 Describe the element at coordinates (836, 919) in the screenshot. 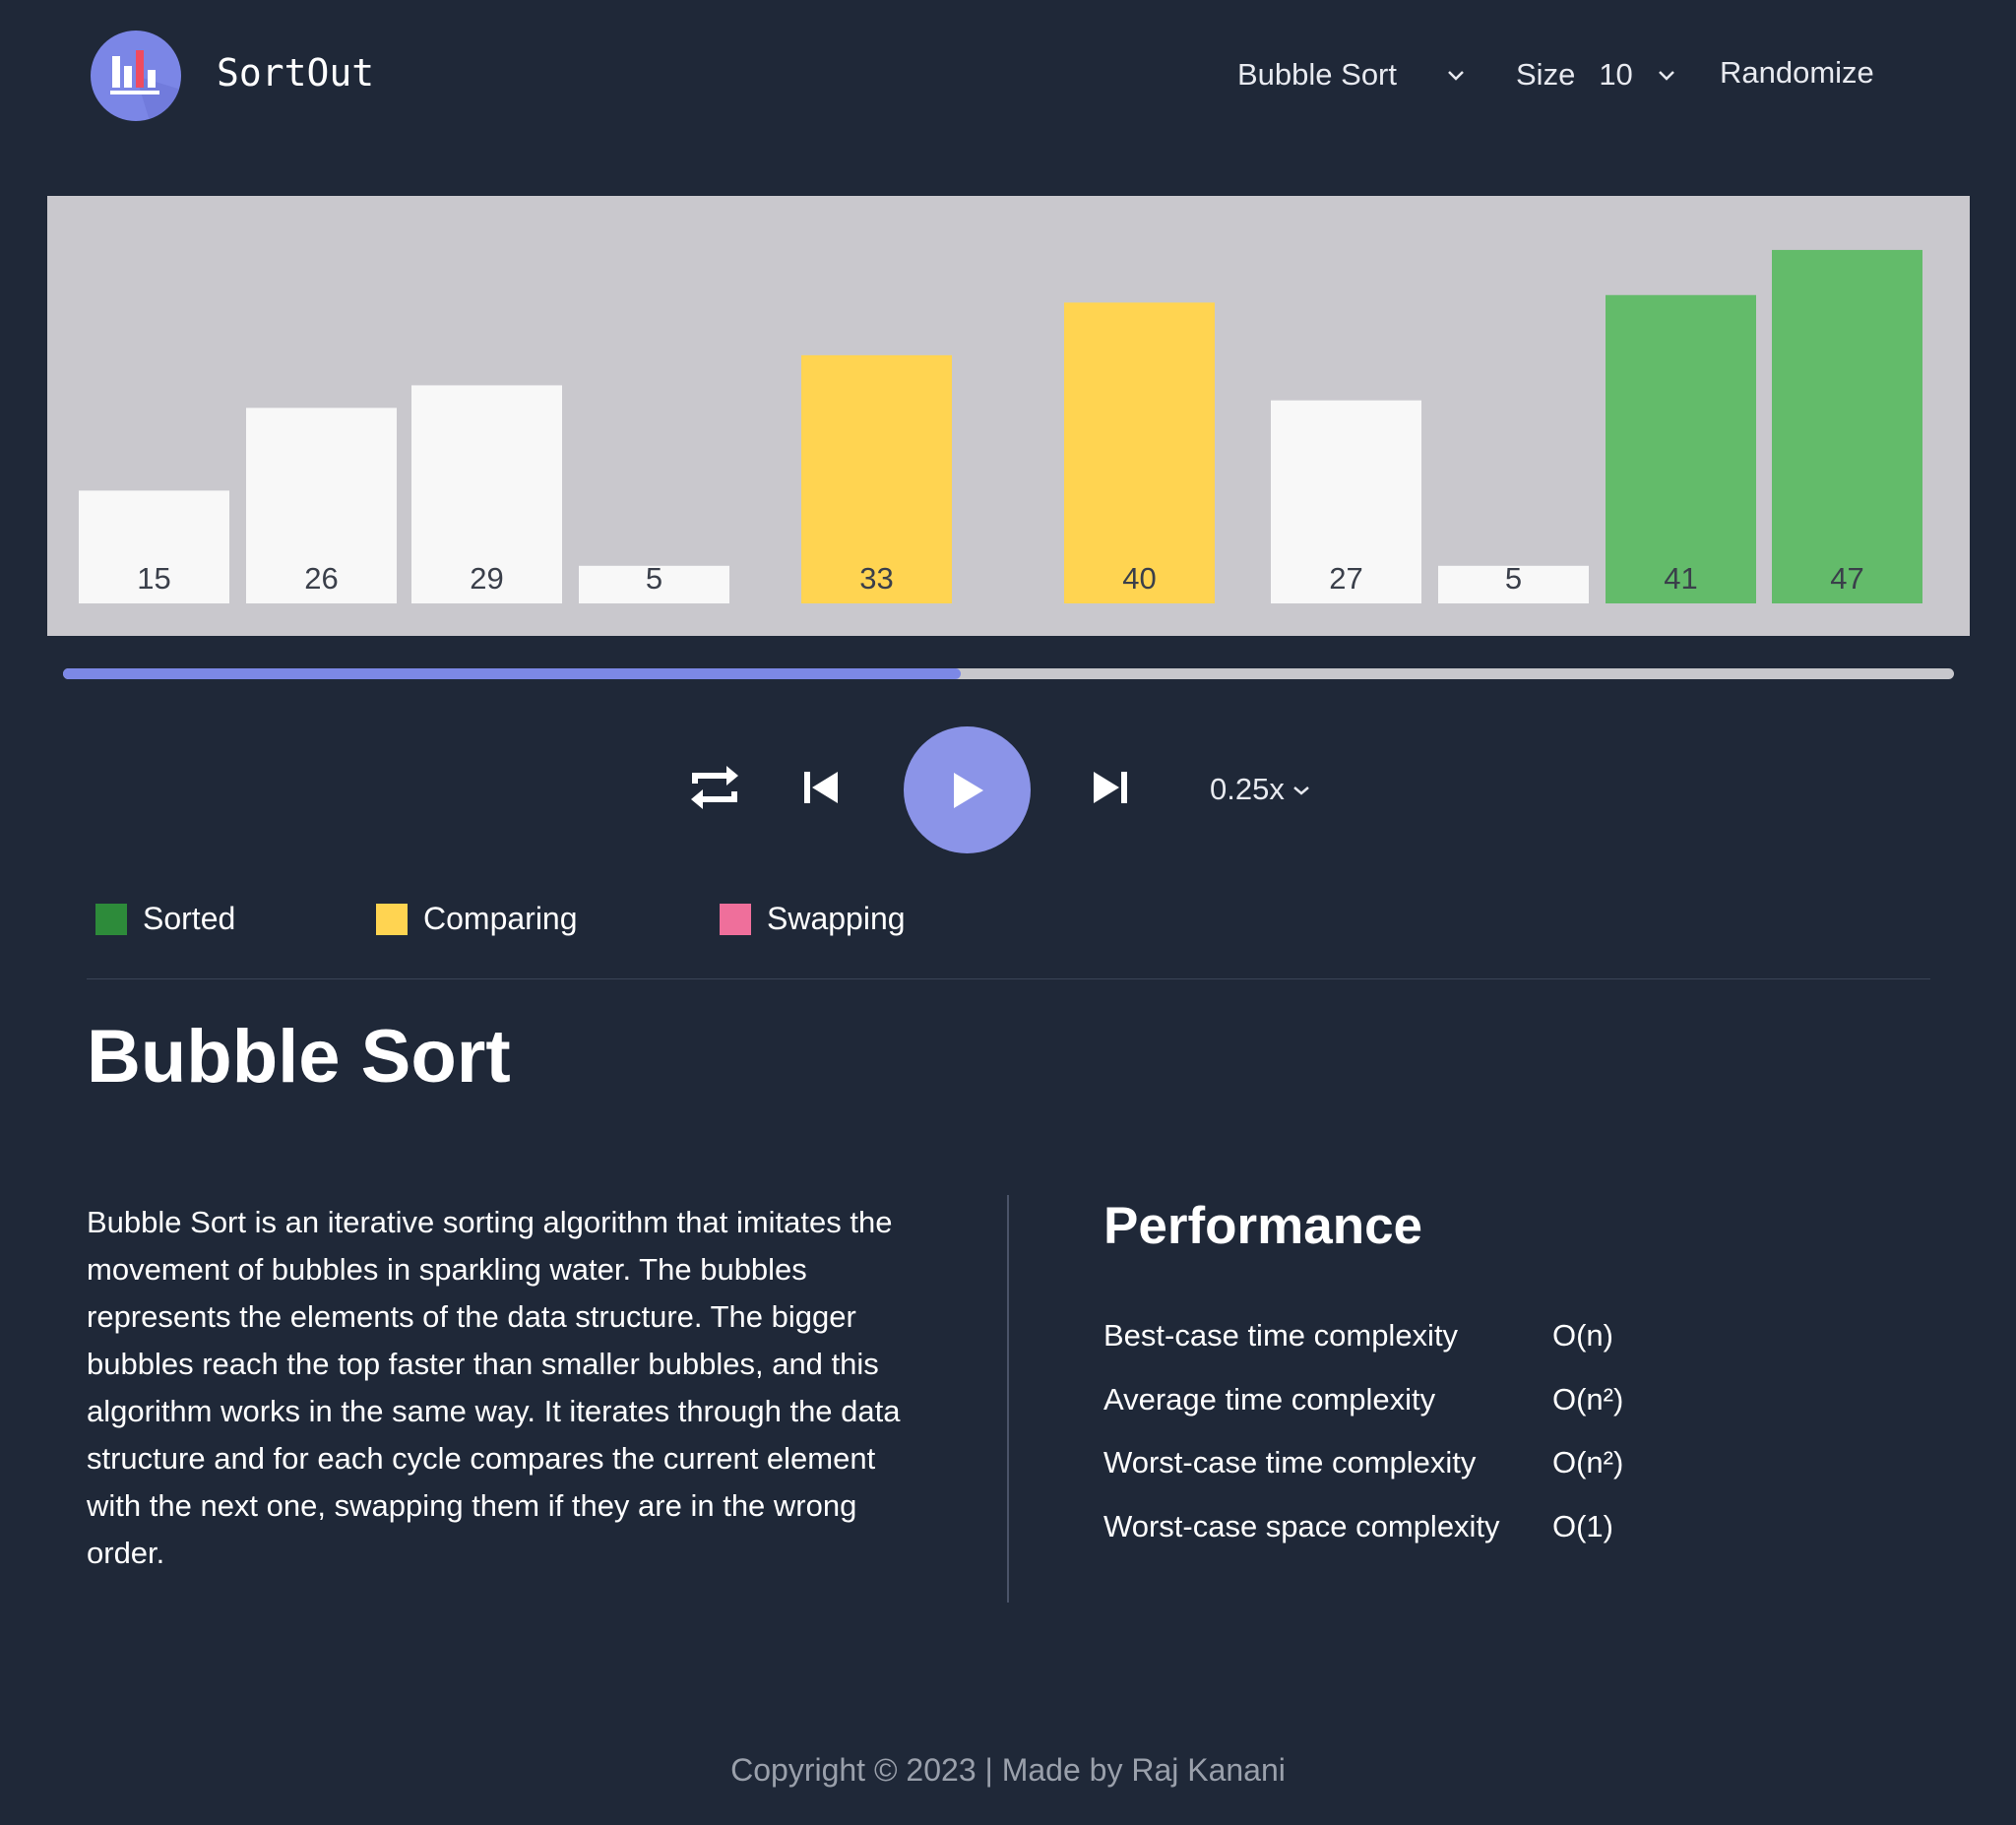

I see `legend-label: Swapping` at that location.